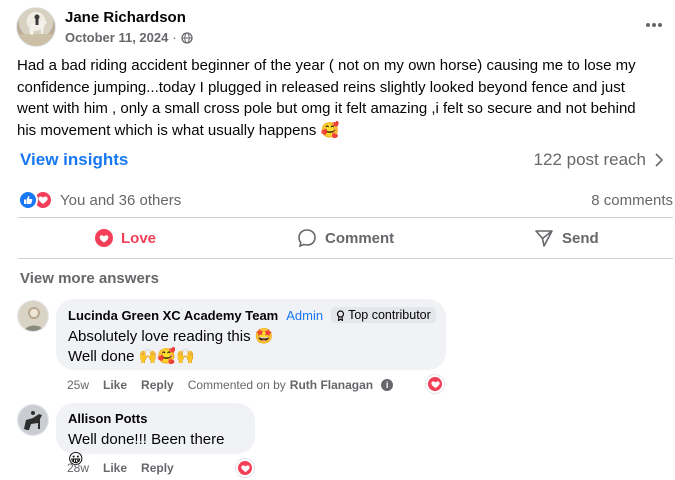 This screenshot has width=675, height=480. Describe the element at coordinates (78, 385) in the screenshot. I see `comment-age: 25w` at that location.